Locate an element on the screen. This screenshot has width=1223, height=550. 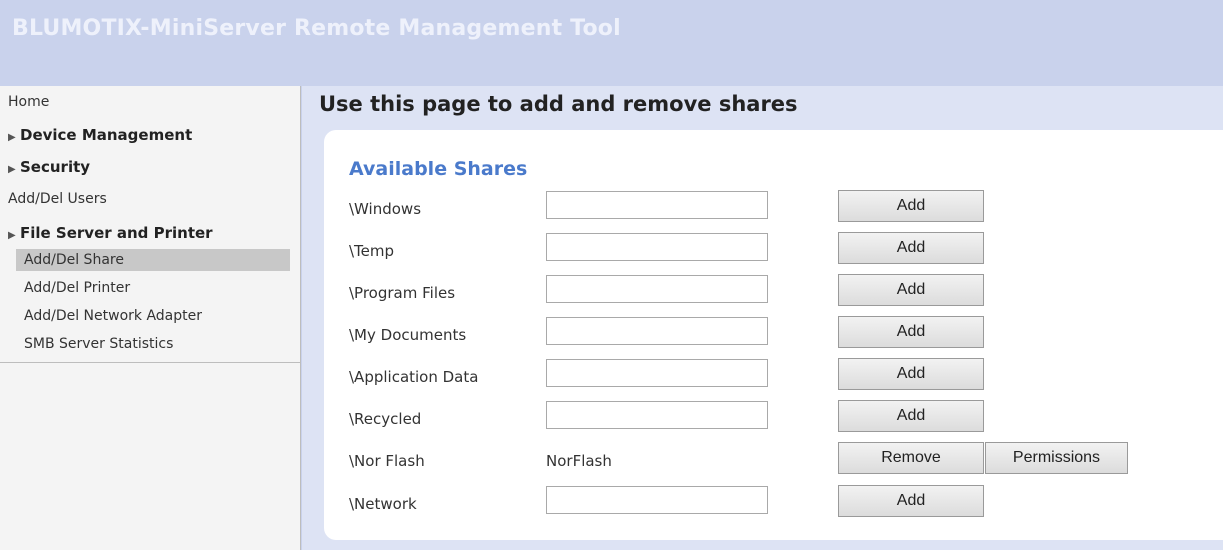
share-input-my-documents is located at coordinates (657, 331).